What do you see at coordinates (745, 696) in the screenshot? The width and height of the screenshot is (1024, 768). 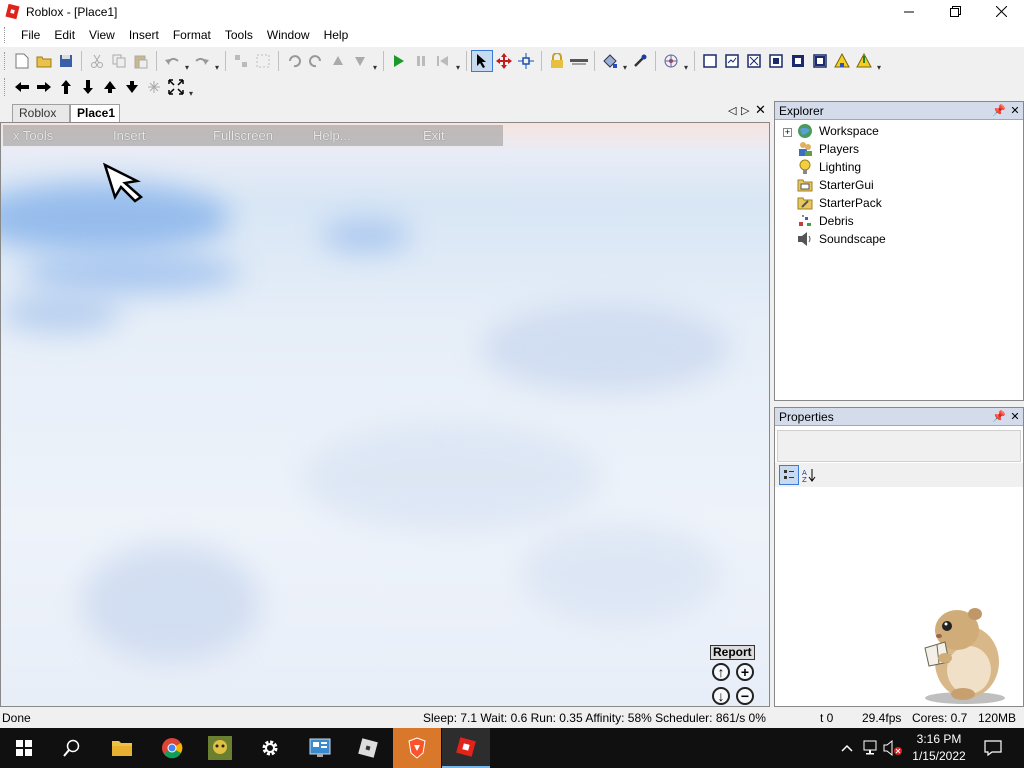 I see `camera-zoom-out-button: −` at bounding box center [745, 696].